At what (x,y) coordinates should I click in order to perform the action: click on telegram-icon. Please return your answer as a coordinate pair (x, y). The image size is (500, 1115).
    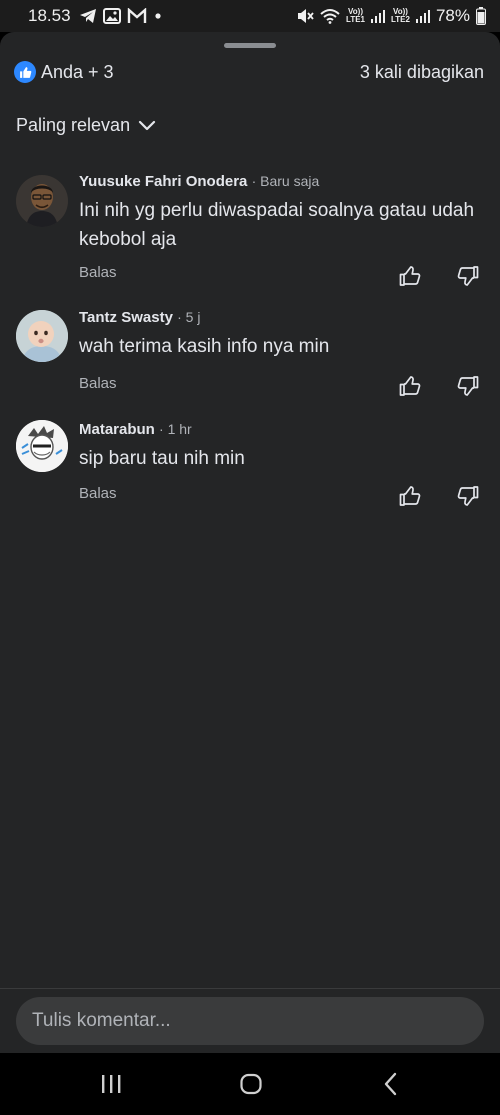
    Looking at the image, I should click on (87, 16).